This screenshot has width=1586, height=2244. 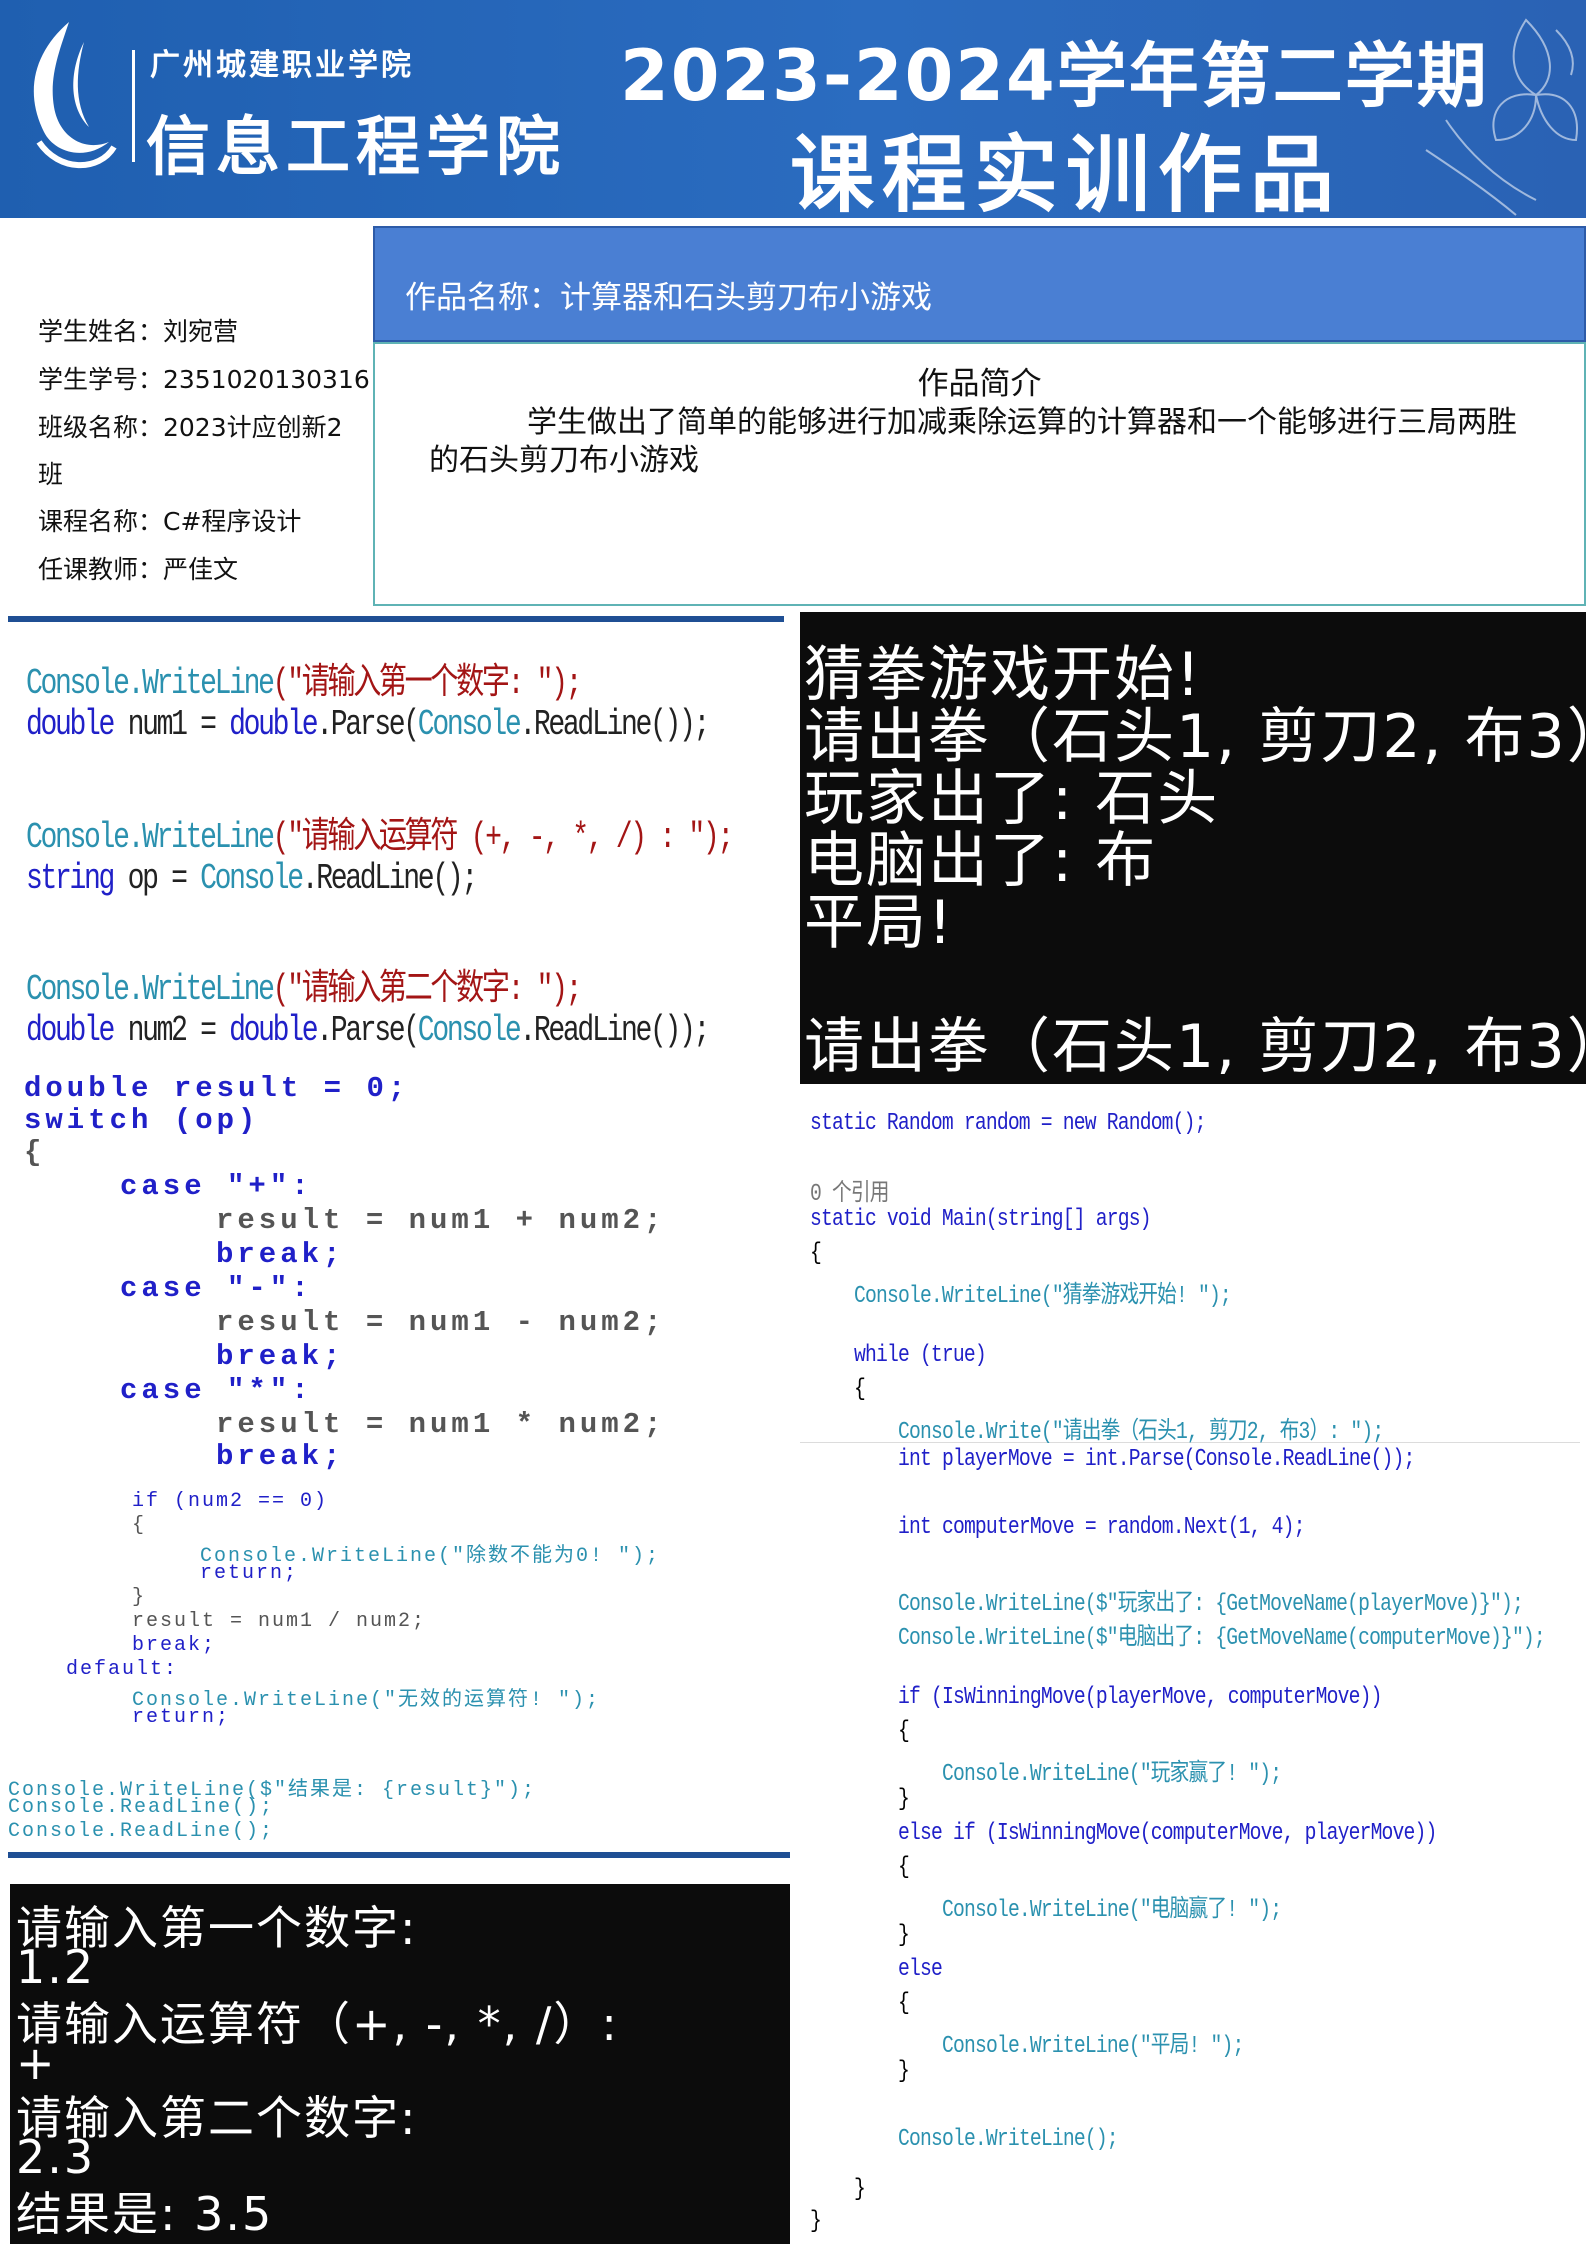 I want to click on work-name: 作品名称：计算器和石头剪刀布小游戏, so click(x=668, y=298).